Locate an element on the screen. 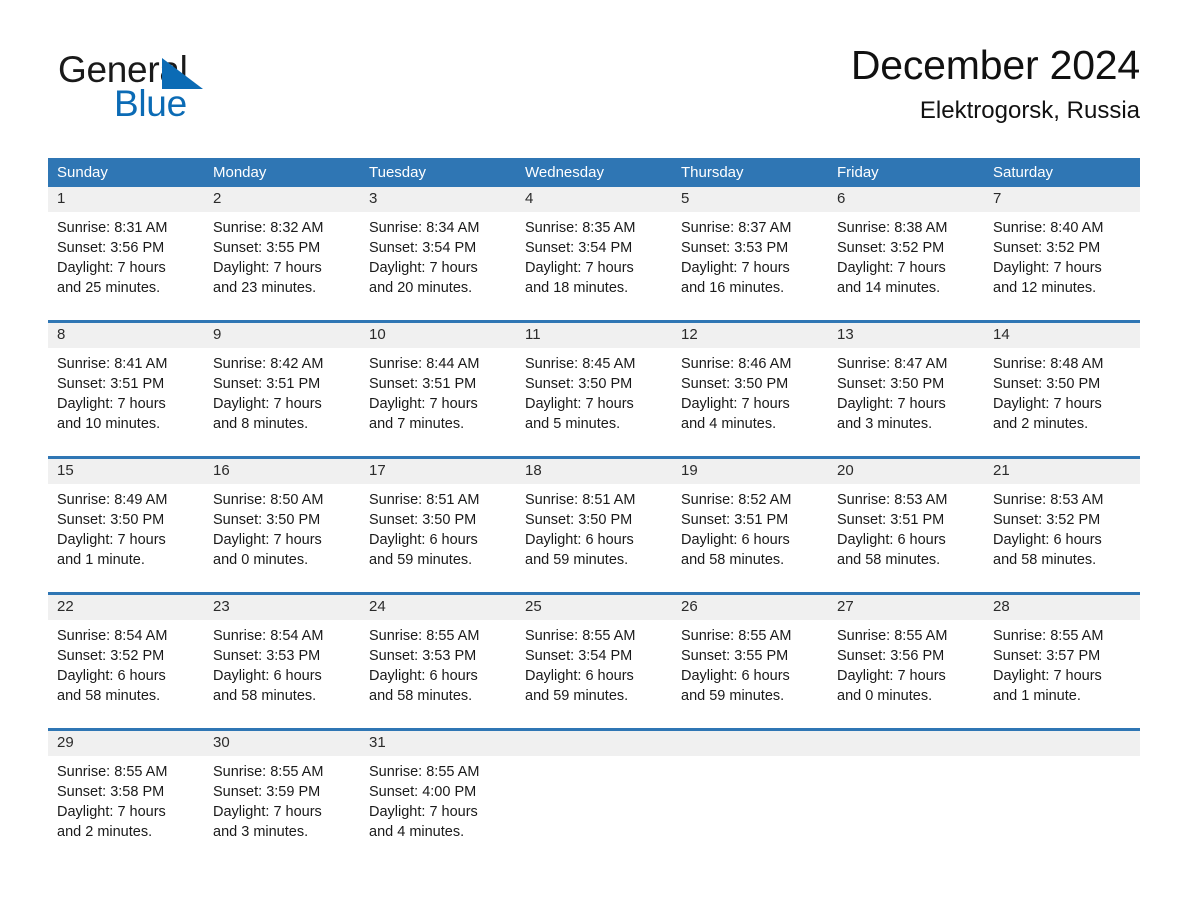 The width and height of the screenshot is (1188, 918). day-number: 23 is located at coordinates (282, 606).